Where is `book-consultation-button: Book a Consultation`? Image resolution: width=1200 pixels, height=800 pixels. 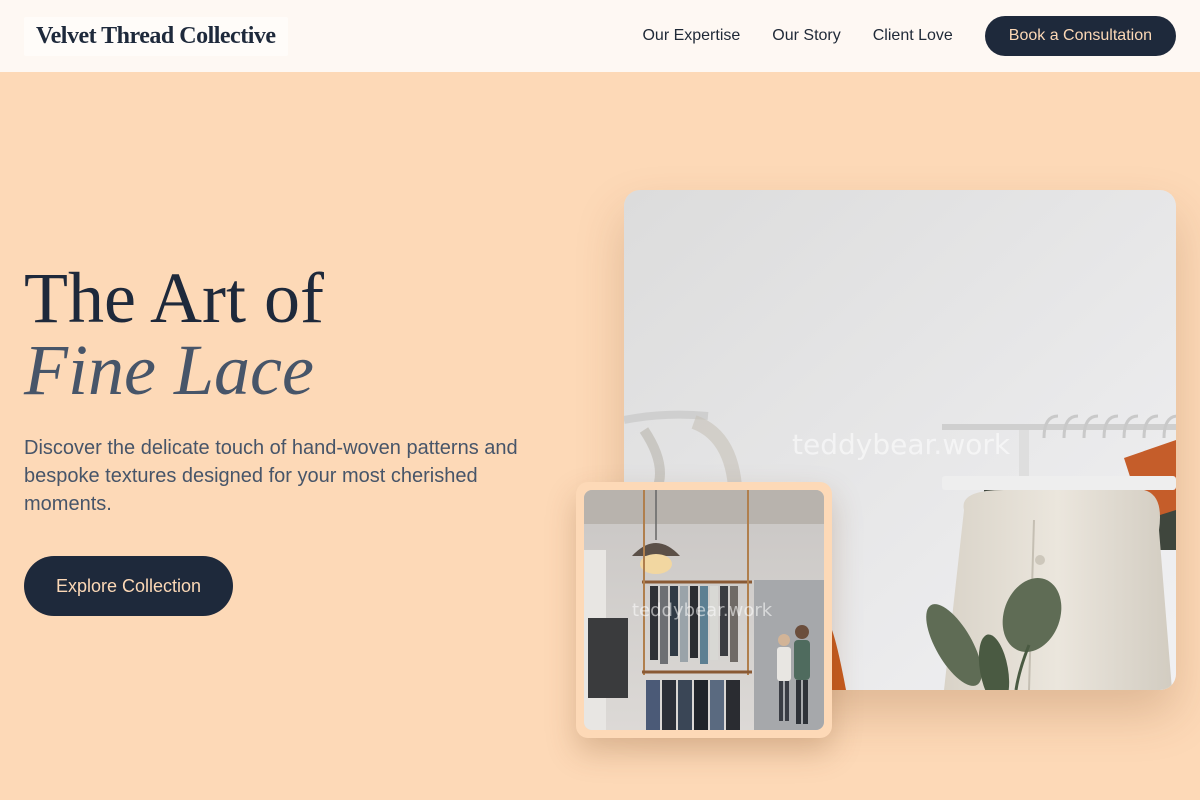
book-consultation-button: Book a Consultation is located at coordinates (1080, 36).